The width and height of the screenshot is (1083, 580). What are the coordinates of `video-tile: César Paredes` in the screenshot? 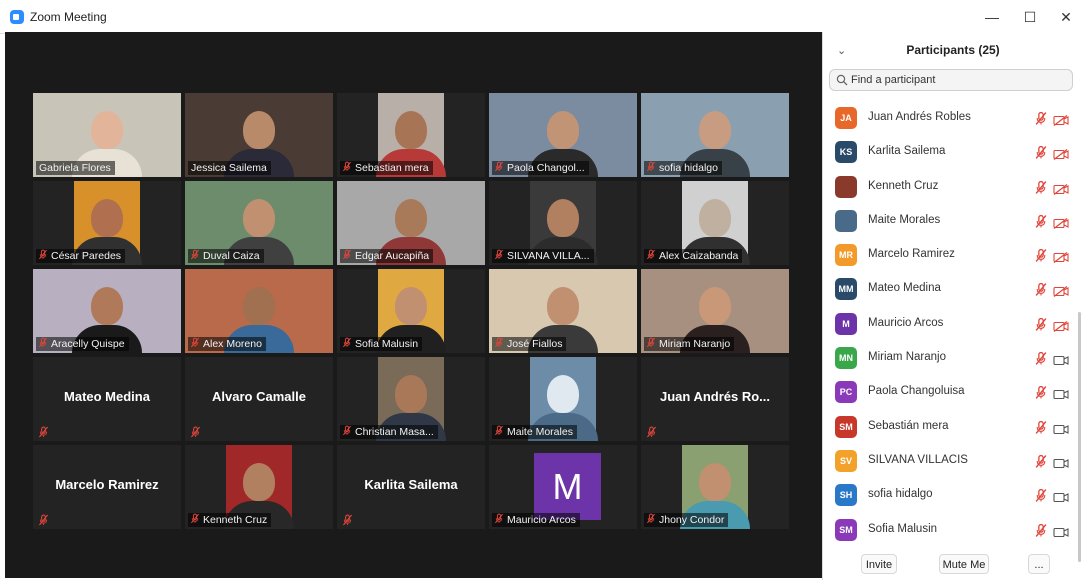 It's located at (107, 223).